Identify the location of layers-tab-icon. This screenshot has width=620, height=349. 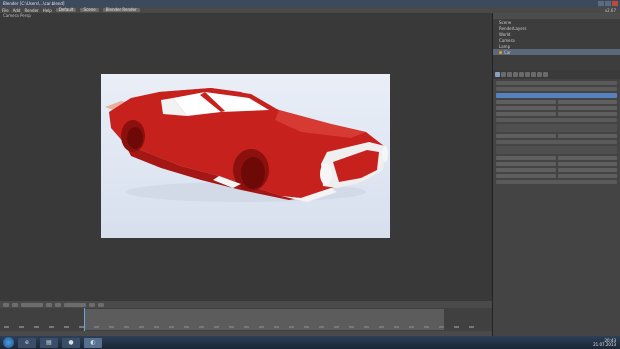
(503, 74).